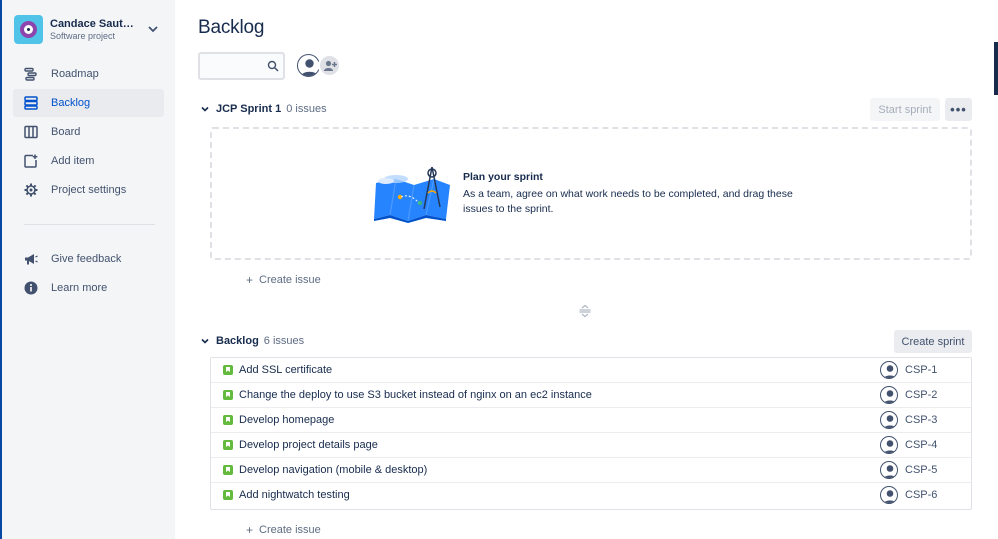 This screenshot has width=998, height=539. Describe the element at coordinates (306, 109) in the screenshot. I see `sprint-issue-count: 0 issues` at that location.